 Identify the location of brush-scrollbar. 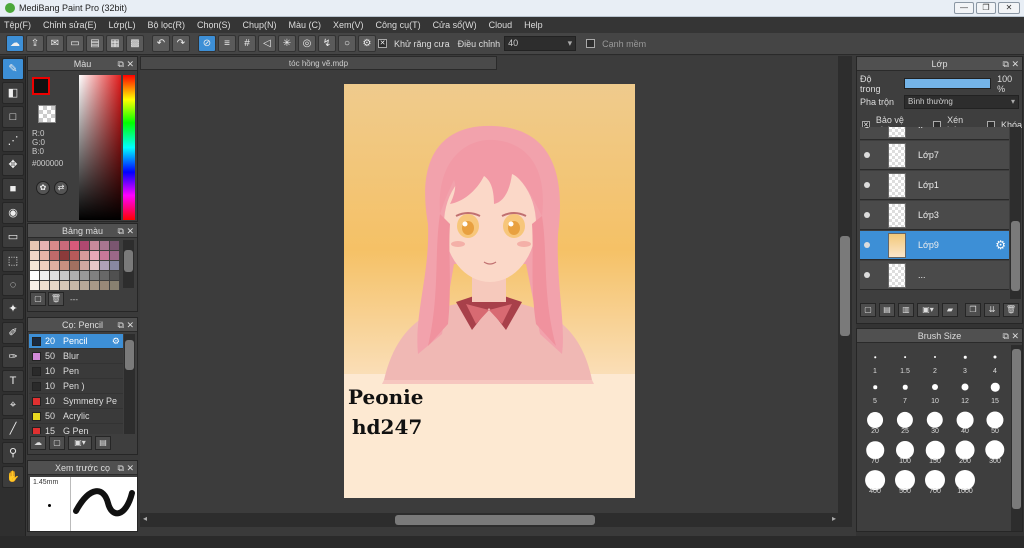
(129, 384).